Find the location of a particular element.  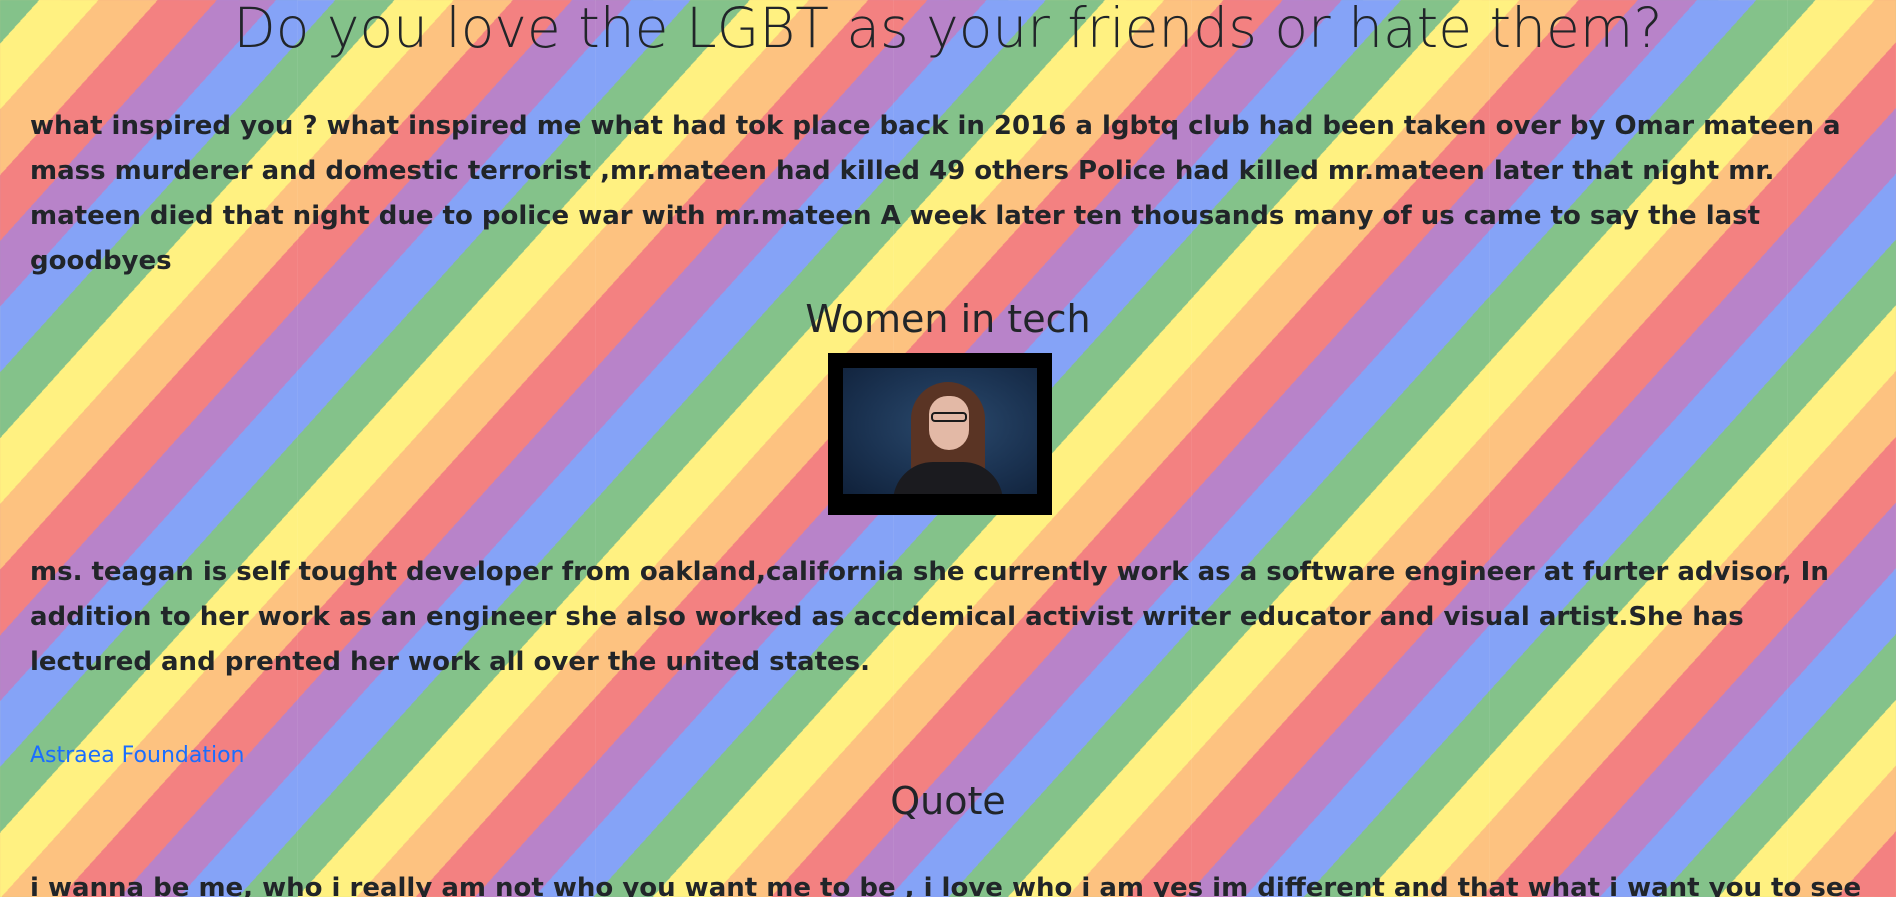

portrait-glasses is located at coordinates (949, 417).